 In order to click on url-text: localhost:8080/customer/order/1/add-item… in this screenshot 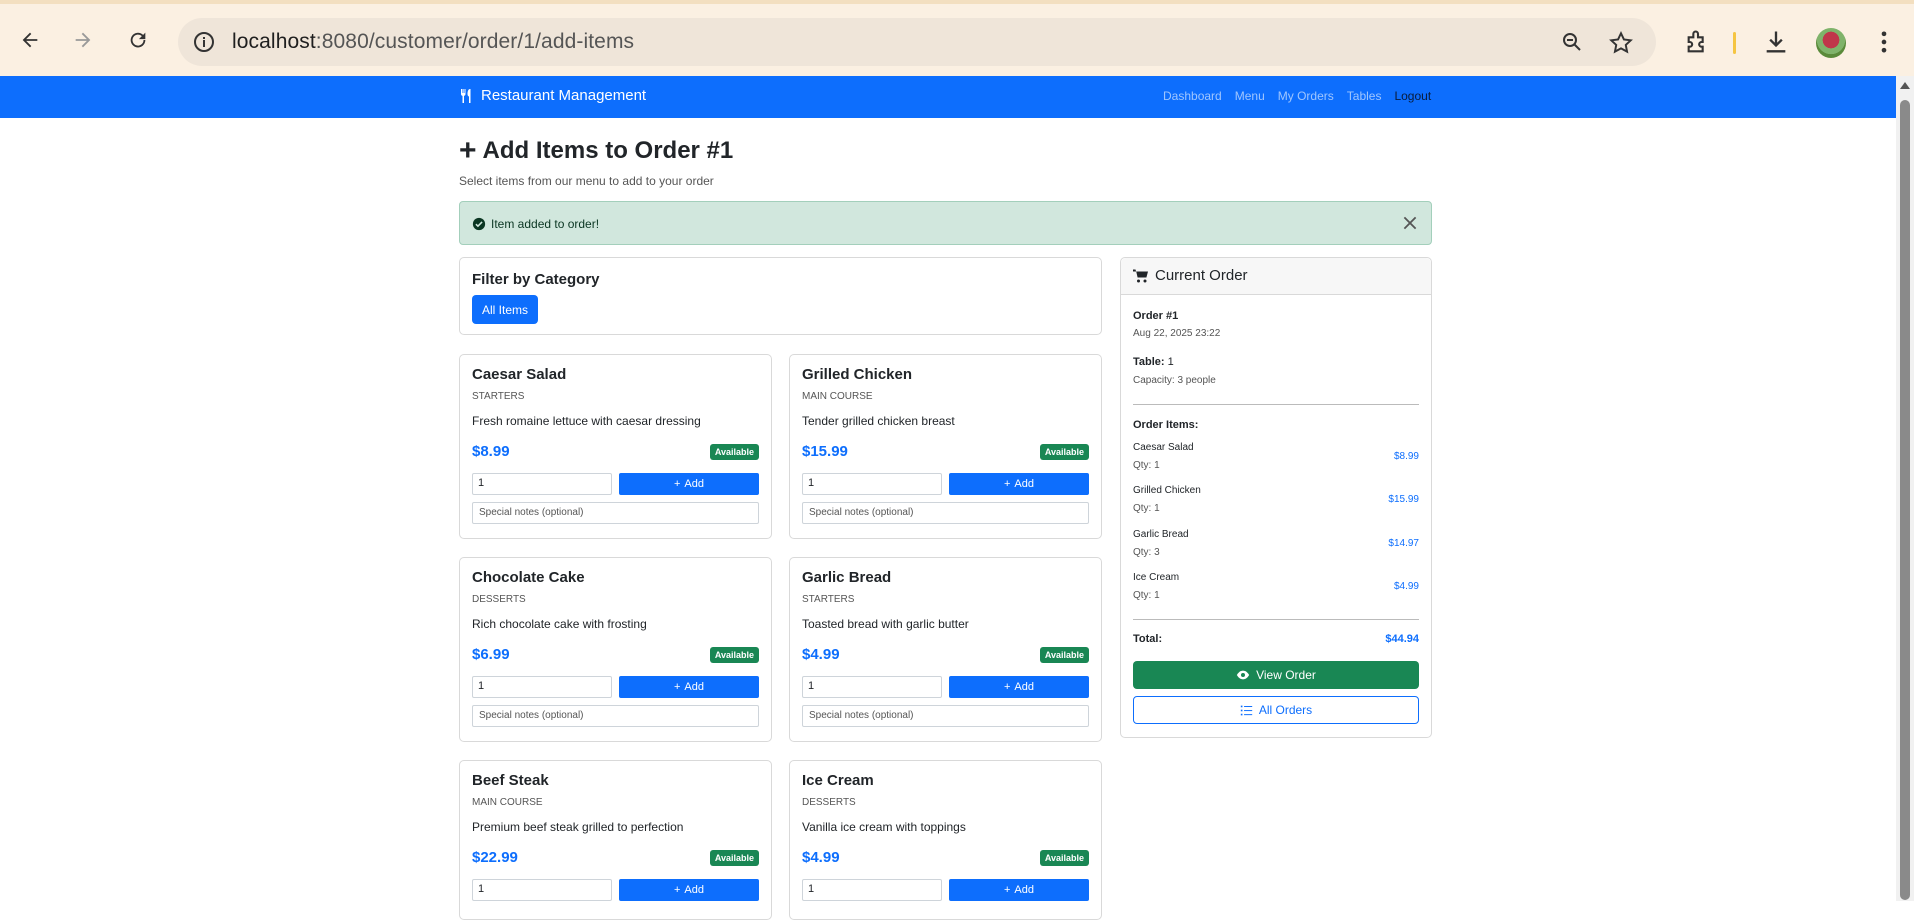, I will do `click(433, 42)`.